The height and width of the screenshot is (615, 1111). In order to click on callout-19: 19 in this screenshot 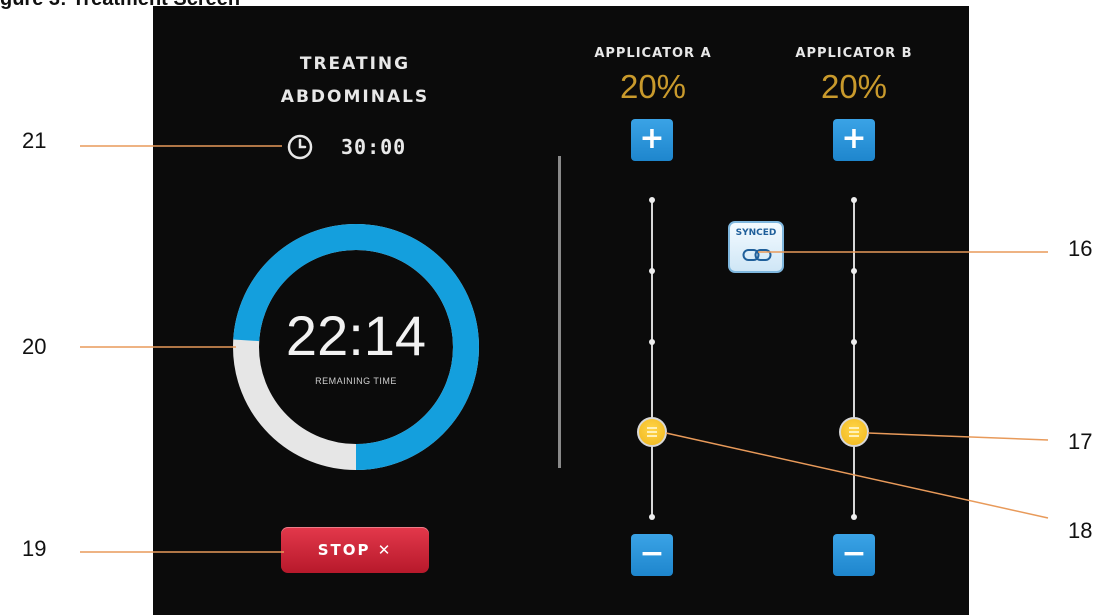, I will do `click(34, 548)`.